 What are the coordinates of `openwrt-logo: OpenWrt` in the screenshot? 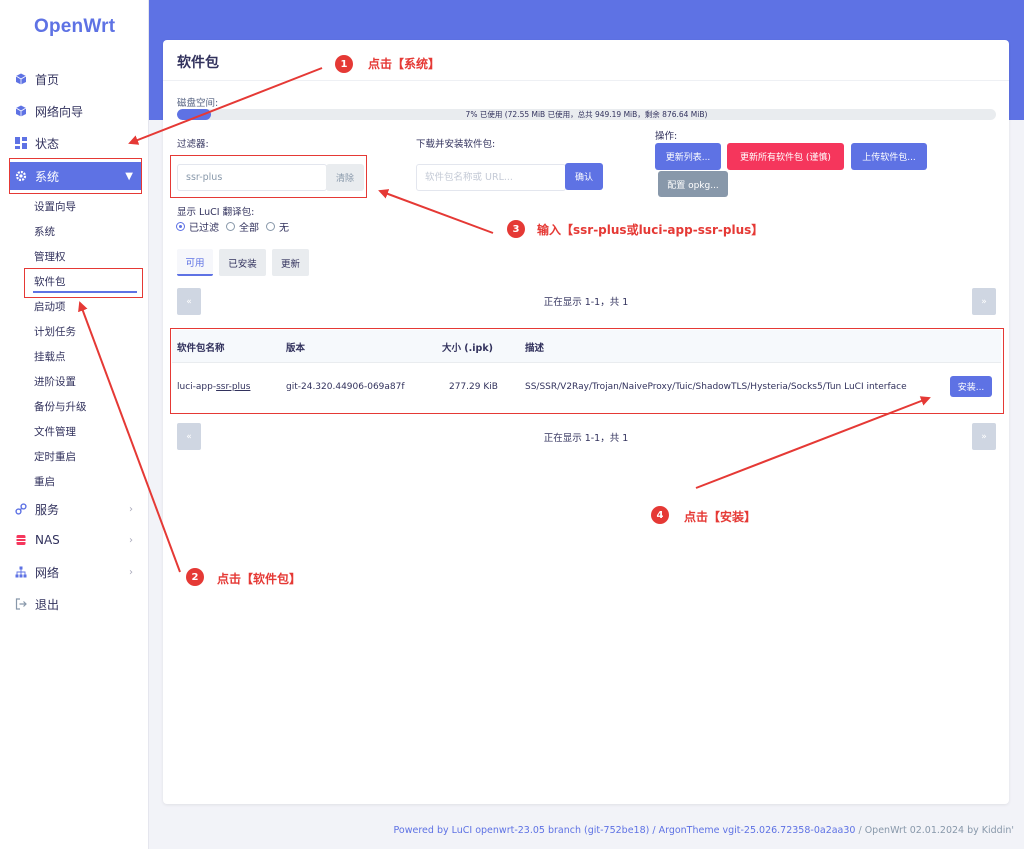 It's located at (74, 27).